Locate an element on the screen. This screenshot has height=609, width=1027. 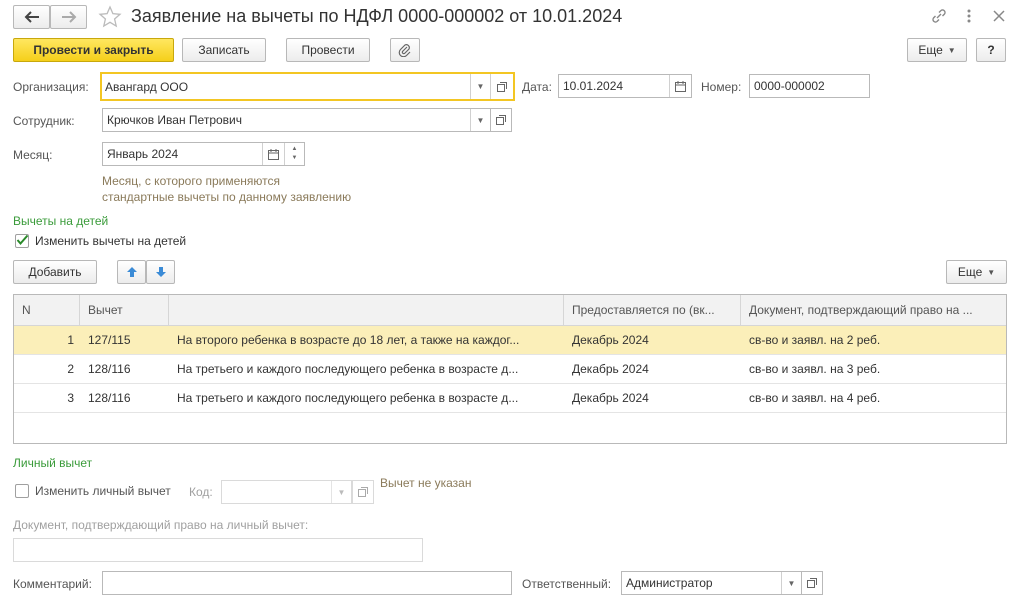
column-header-description is located at coordinates (366, 310).